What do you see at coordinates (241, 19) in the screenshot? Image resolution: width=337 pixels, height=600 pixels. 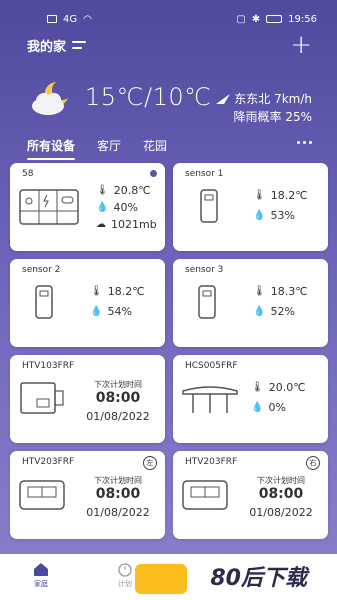 I see `alarm-icon: ▢` at bounding box center [241, 19].